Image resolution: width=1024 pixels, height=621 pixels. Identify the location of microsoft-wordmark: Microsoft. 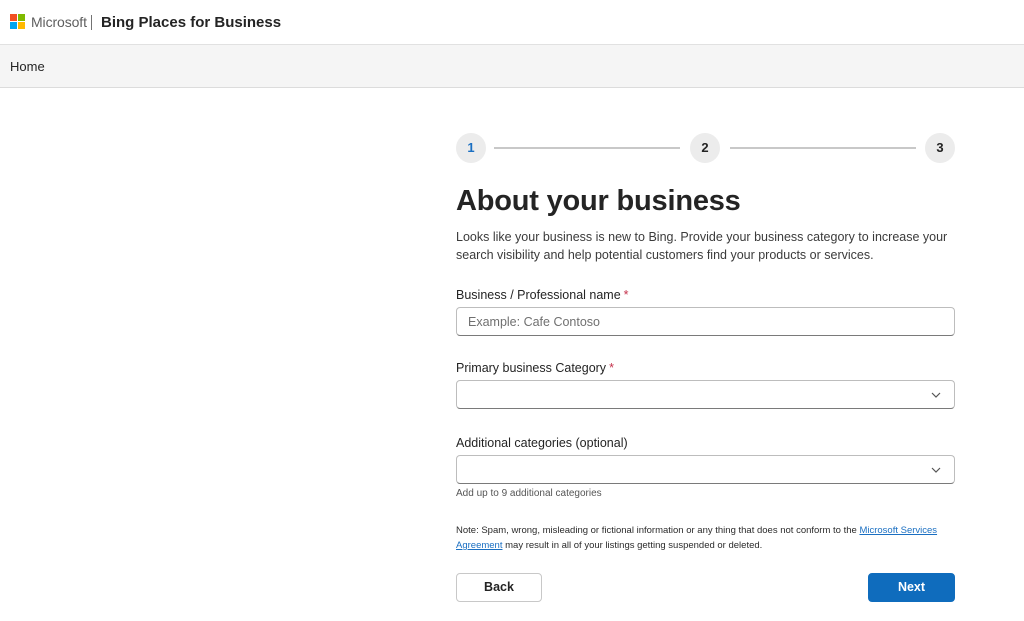
(59, 22).